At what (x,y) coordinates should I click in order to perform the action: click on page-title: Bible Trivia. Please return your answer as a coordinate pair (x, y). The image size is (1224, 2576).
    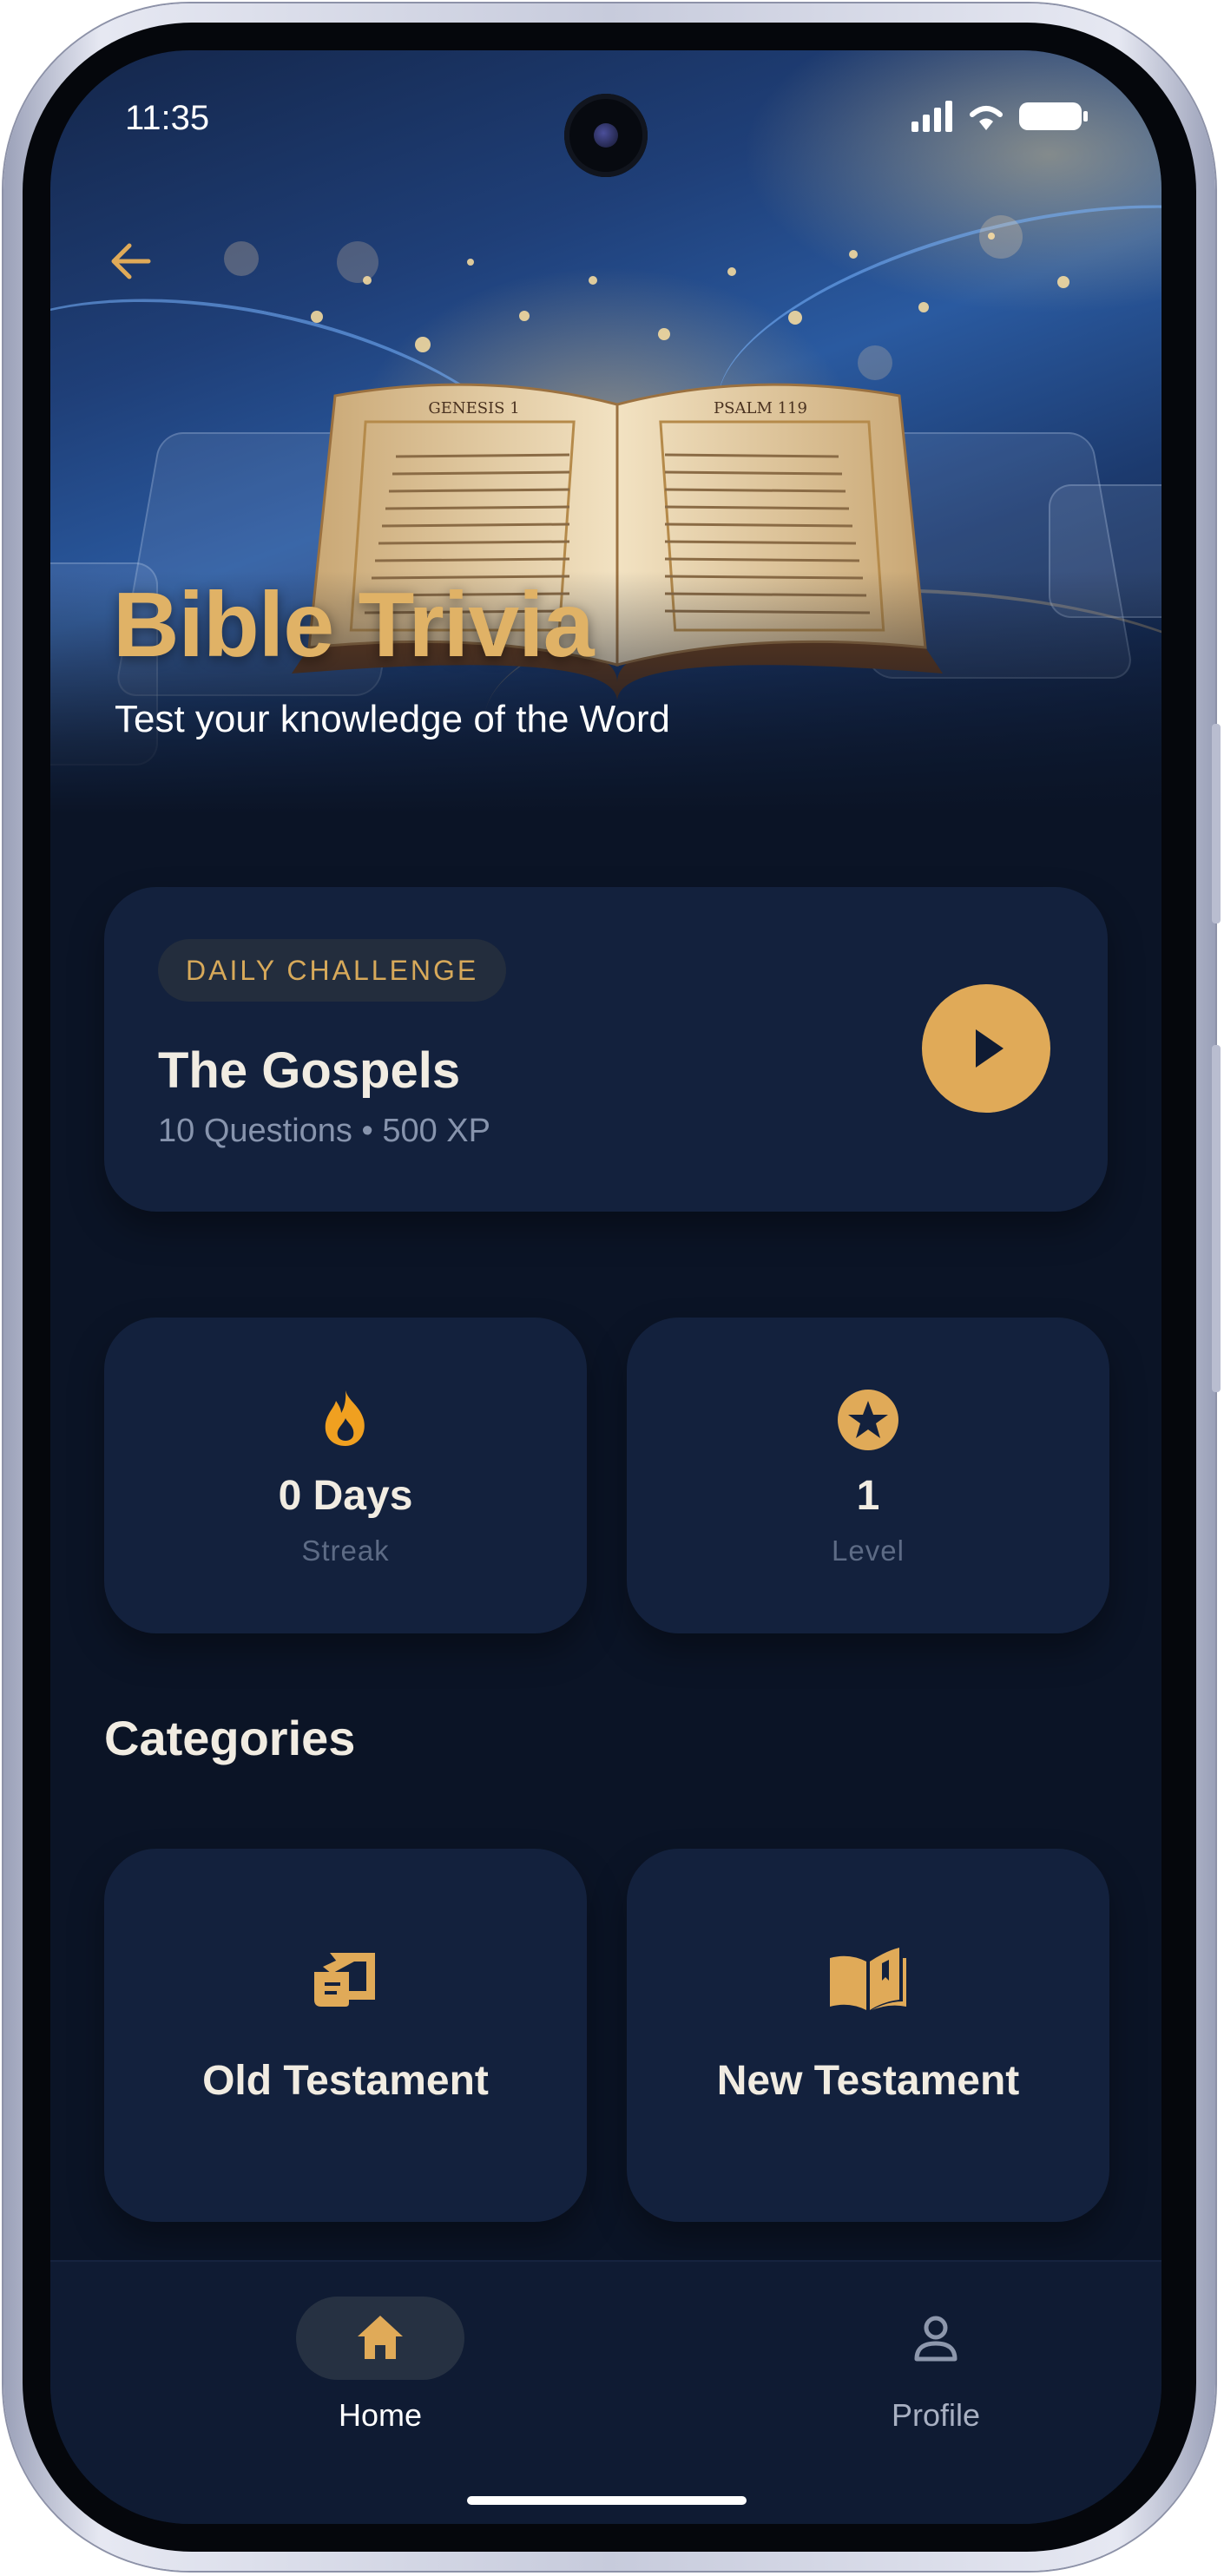
    Looking at the image, I should click on (354, 625).